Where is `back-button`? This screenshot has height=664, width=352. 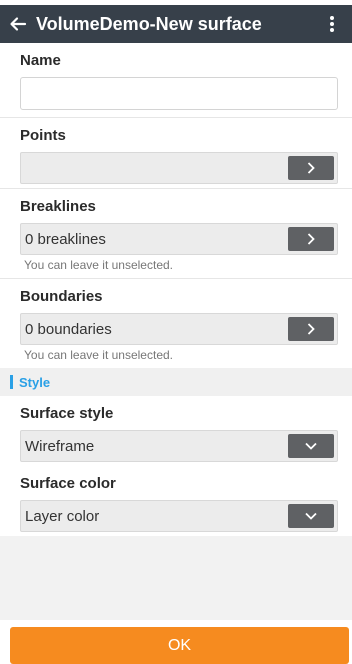 back-button is located at coordinates (18, 24).